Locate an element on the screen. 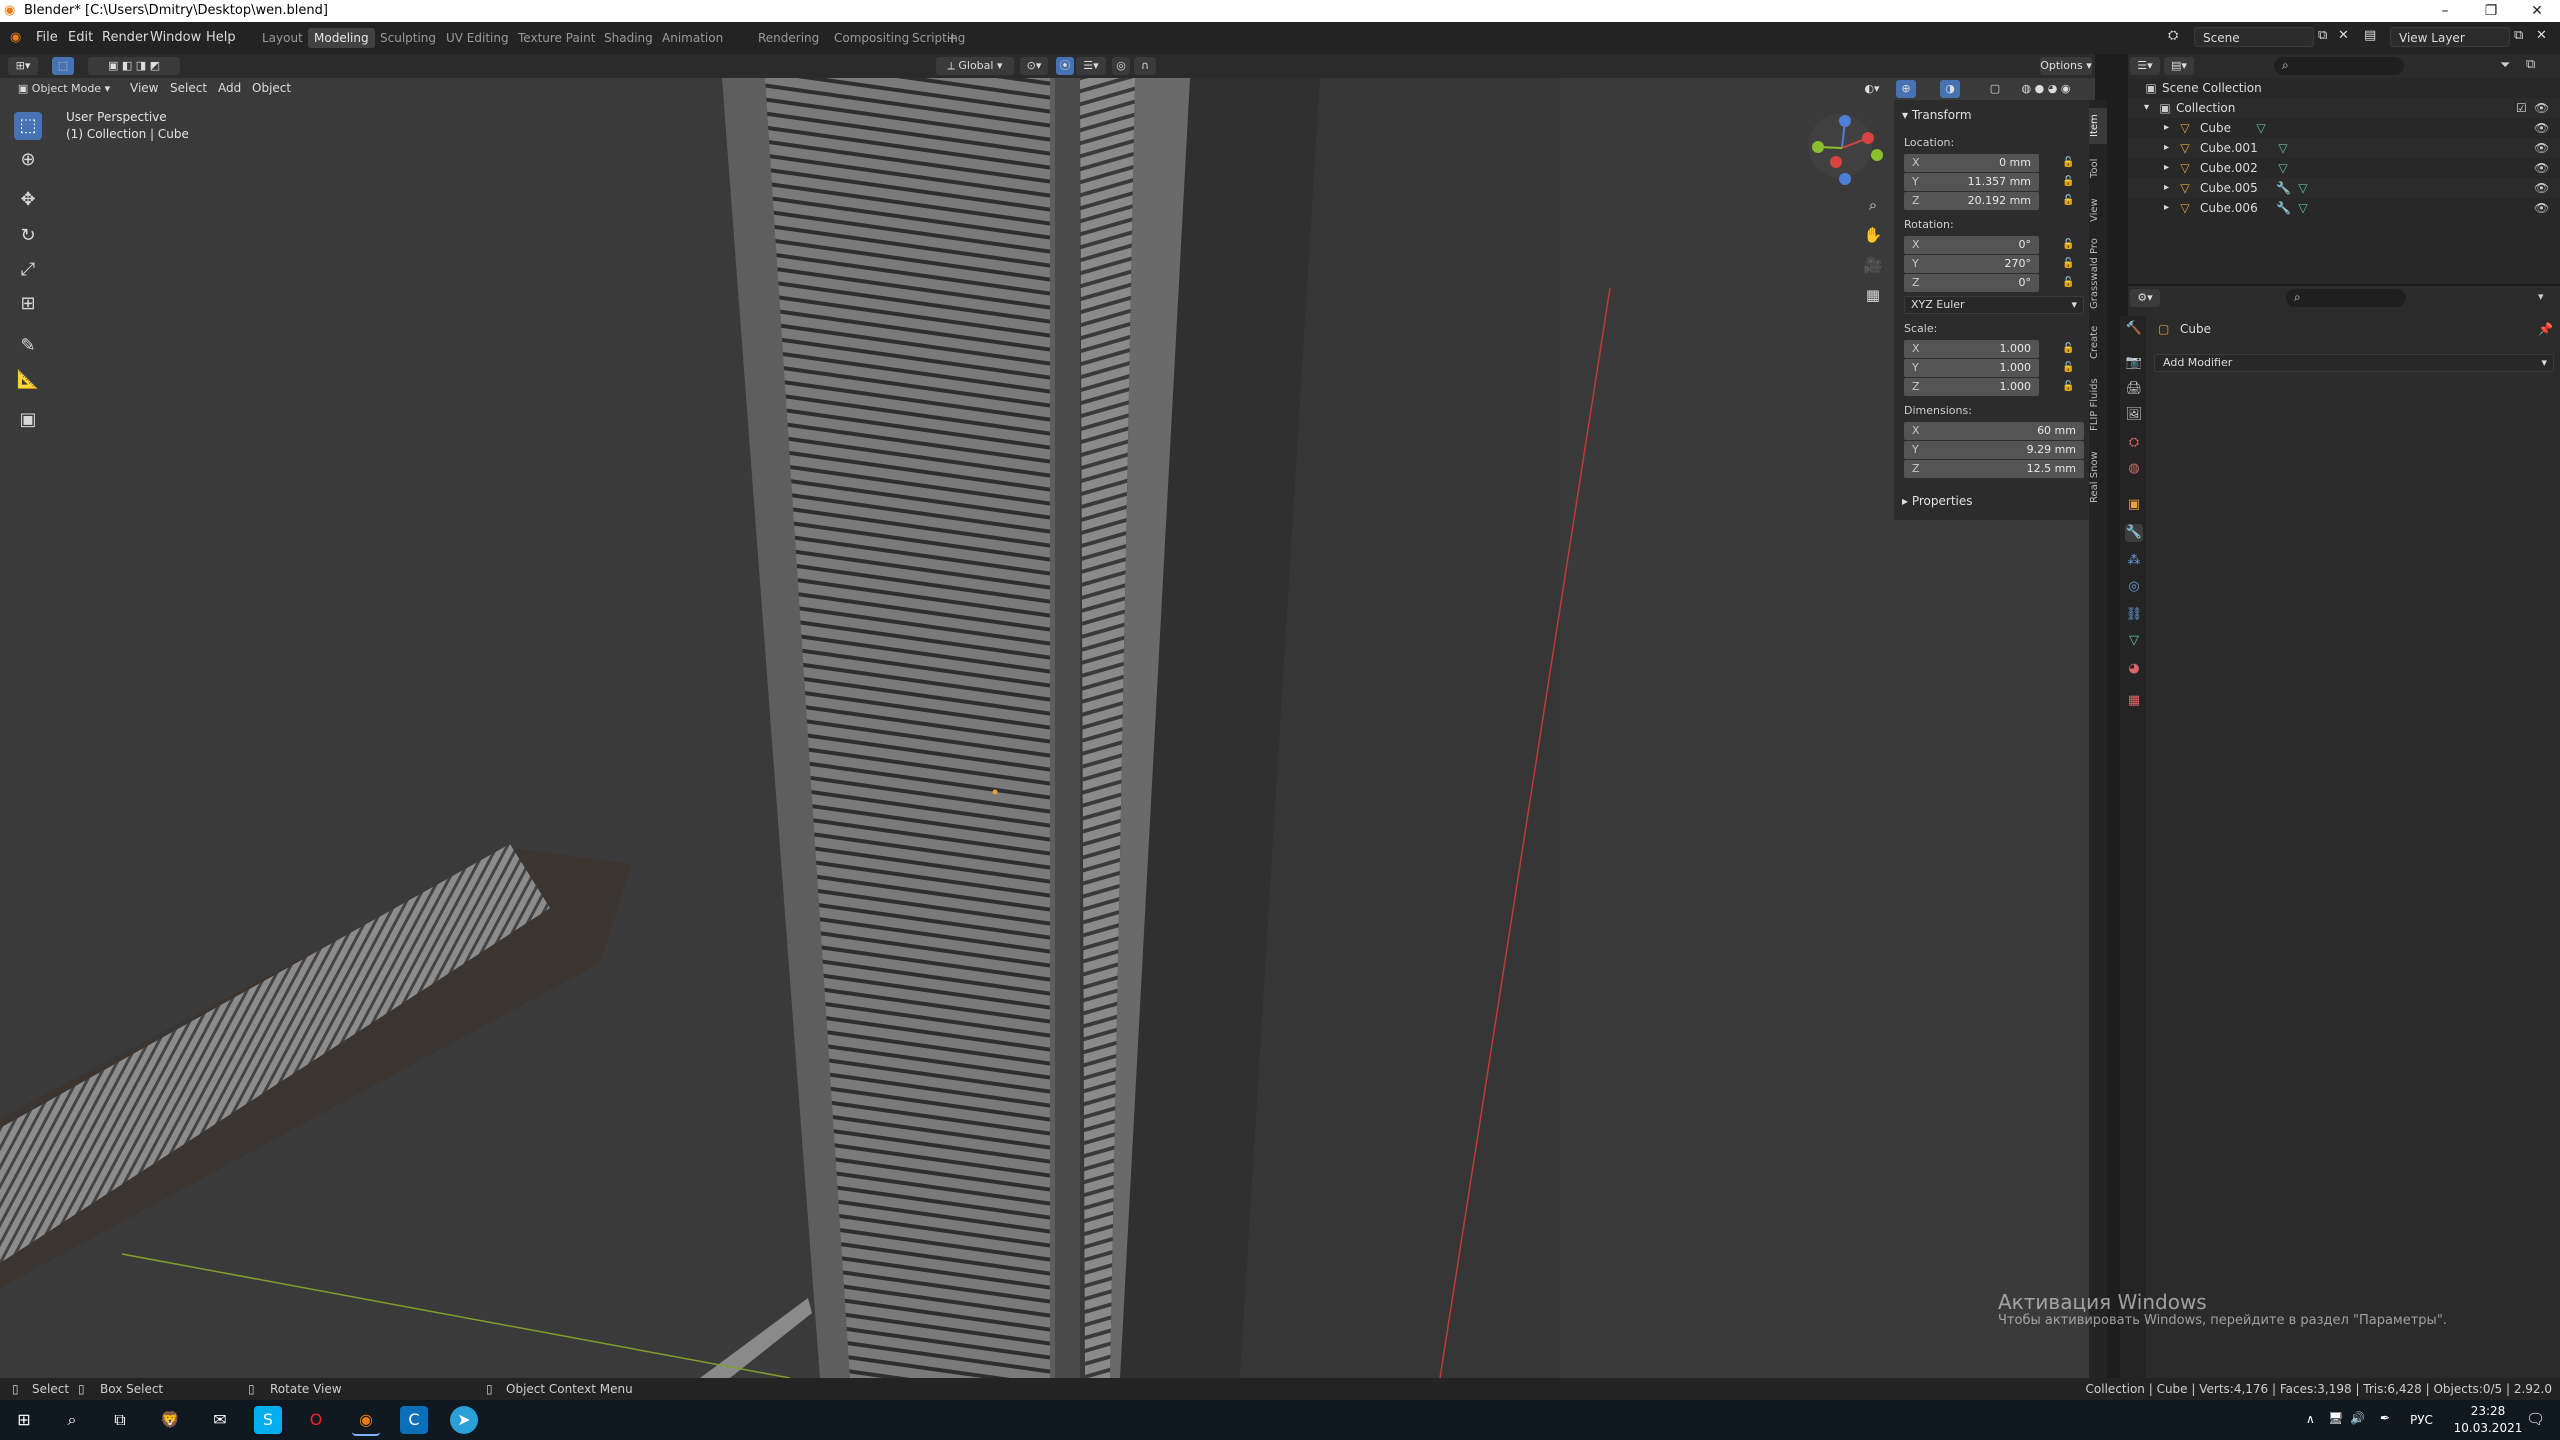  mail-app-icon: ✉ is located at coordinates (220, 1420).